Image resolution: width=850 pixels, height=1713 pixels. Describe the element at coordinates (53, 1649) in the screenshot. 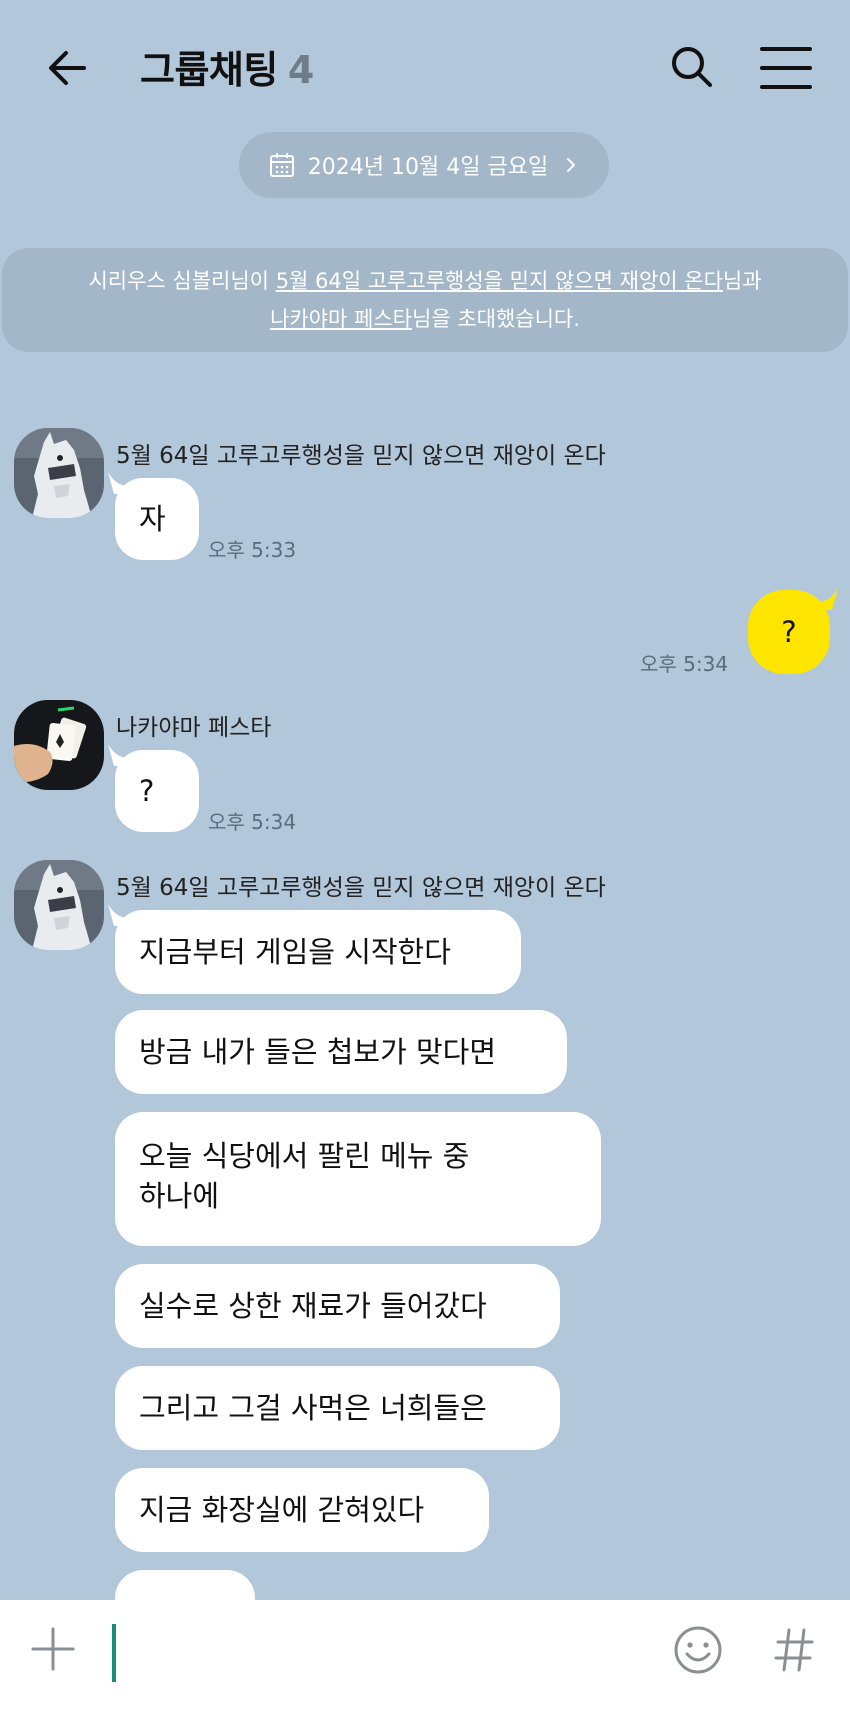

I see `plus-icon` at that location.